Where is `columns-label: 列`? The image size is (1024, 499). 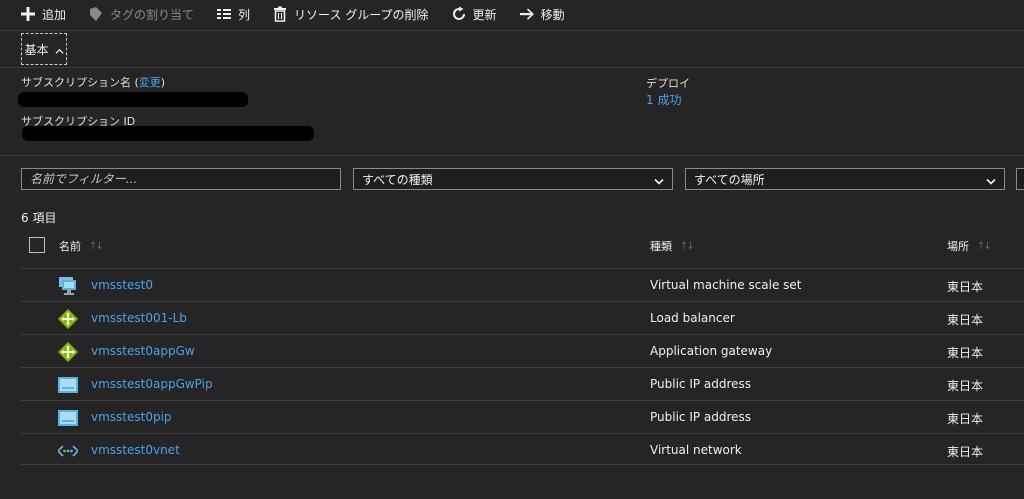
columns-label: 列 is located at coordinates (244, 14).